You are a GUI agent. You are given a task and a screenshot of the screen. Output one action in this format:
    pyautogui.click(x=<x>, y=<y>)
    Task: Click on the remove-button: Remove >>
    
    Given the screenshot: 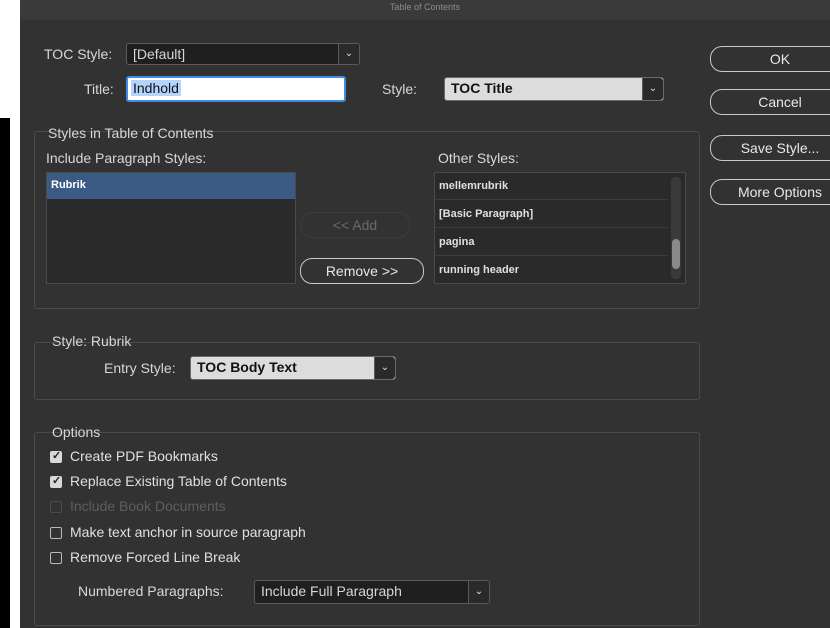 What is the action you would take?
    pyautogui.click(x=362, y=271)
    